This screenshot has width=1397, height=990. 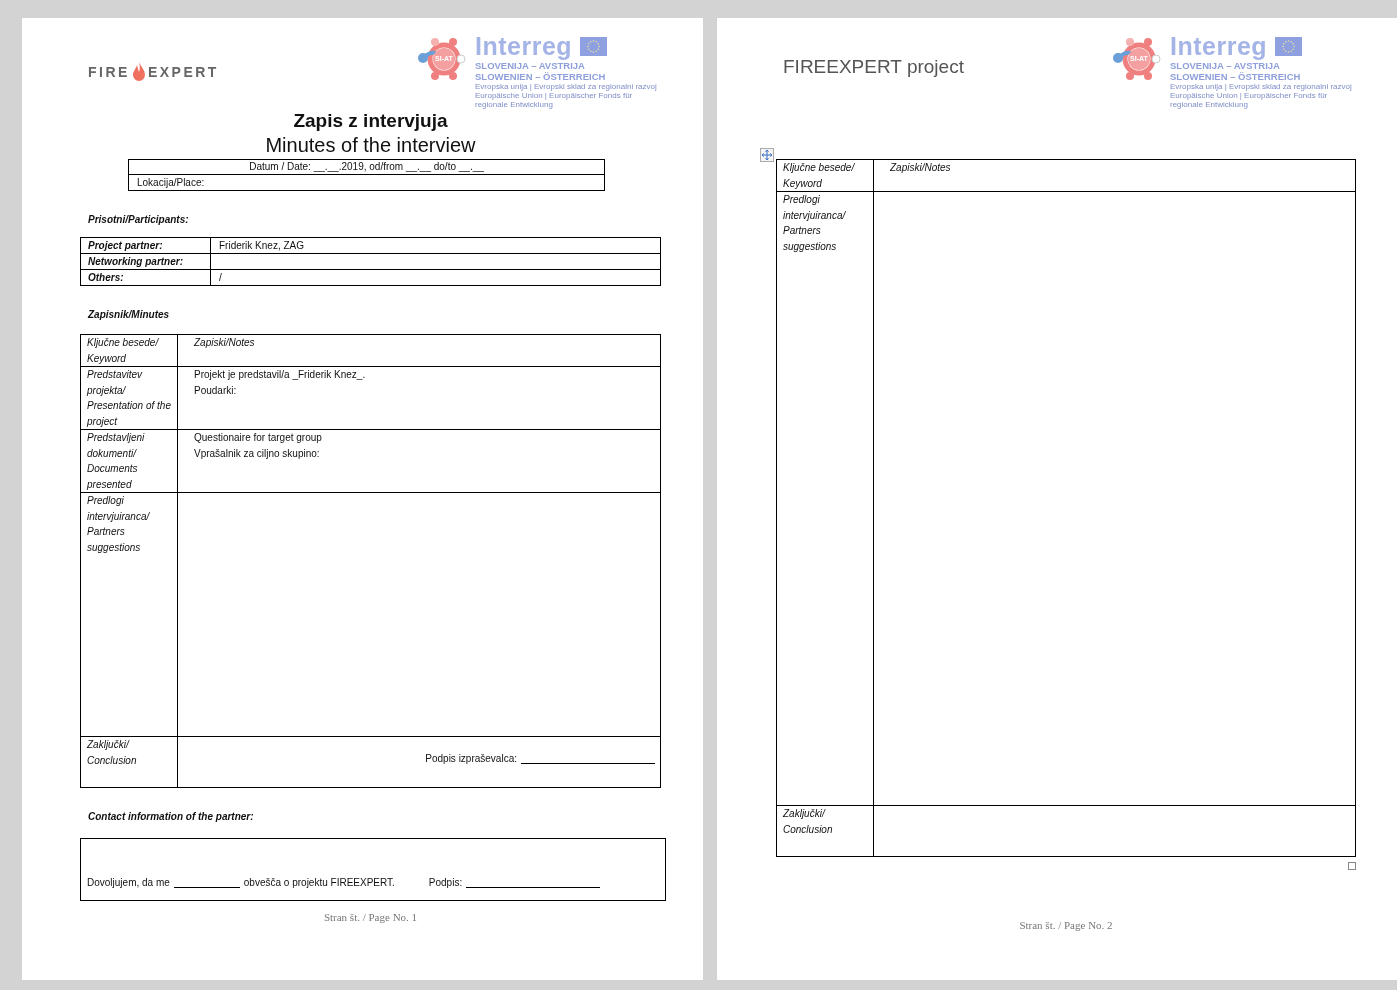 I want to click on signature-label: Podpis:, so click(x=445, y=882).